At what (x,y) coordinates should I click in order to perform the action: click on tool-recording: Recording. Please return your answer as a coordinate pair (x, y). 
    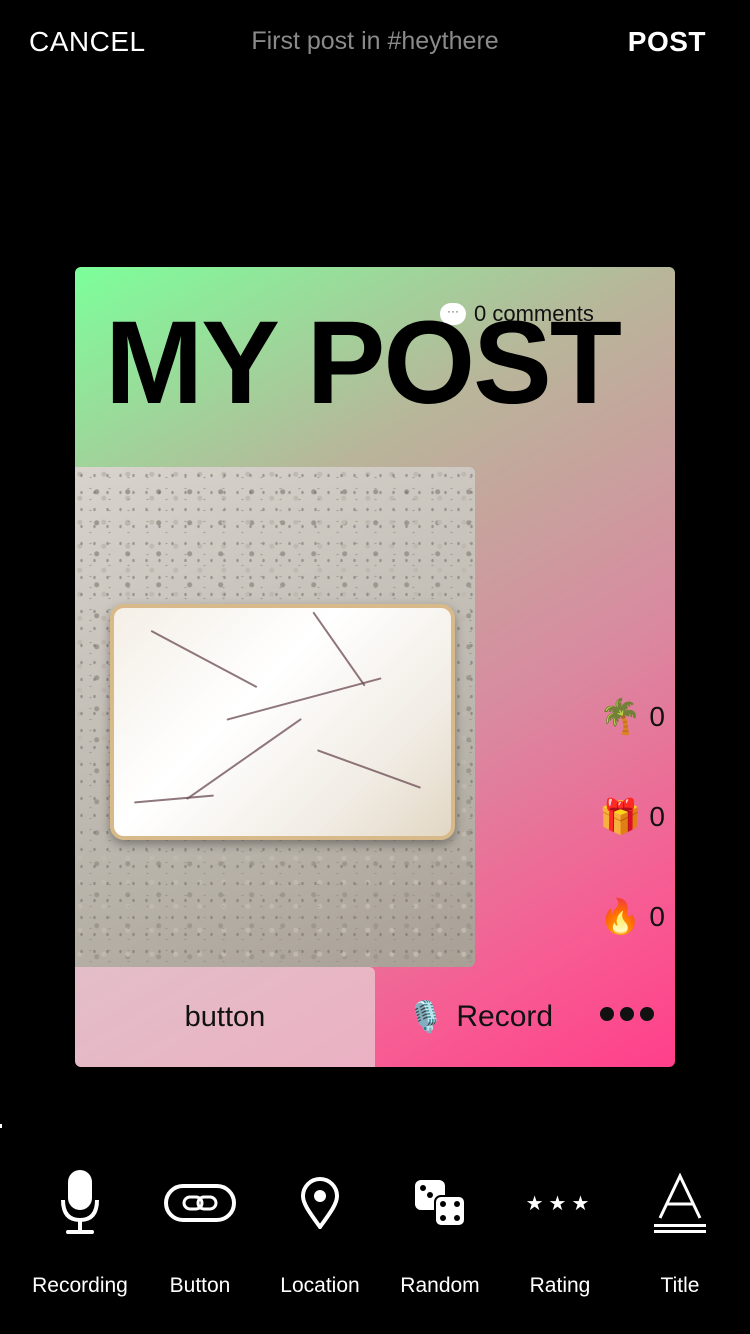
    Looking at the image, I should click on (80, 1229).